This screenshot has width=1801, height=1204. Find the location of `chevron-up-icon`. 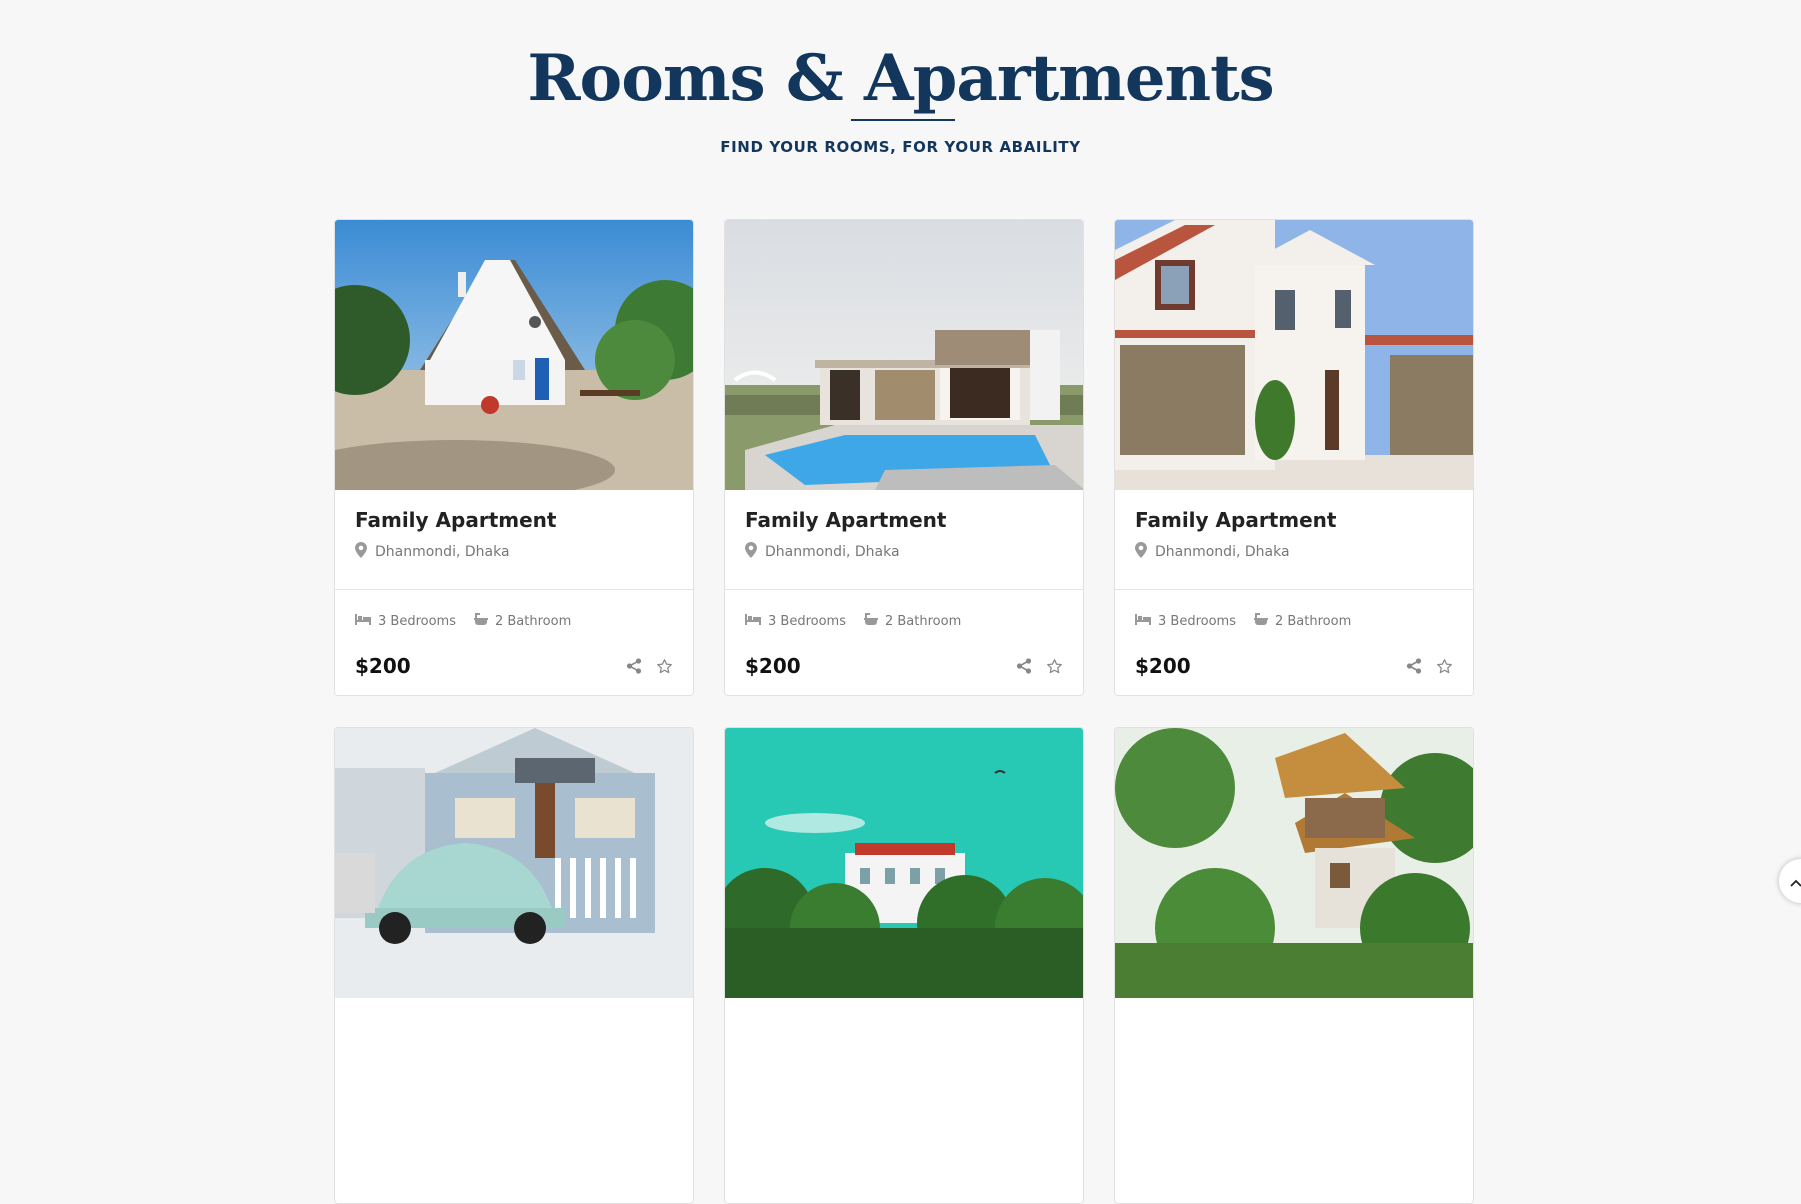

chevron-up-icon is located at coordinates (1795, 881).